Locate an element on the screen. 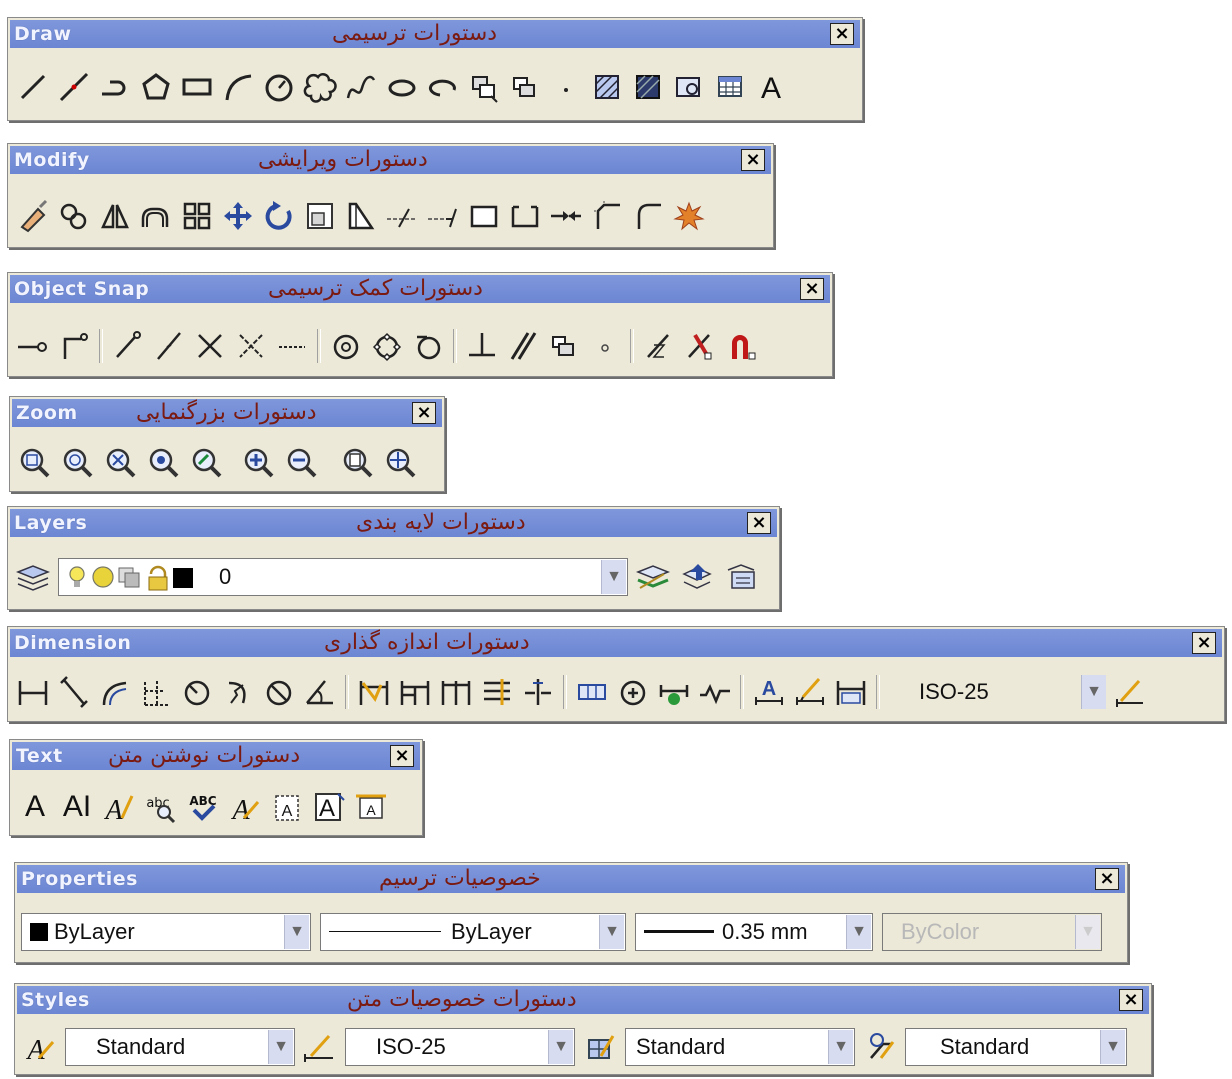  copy-icon is located at coordinates (74, 216).